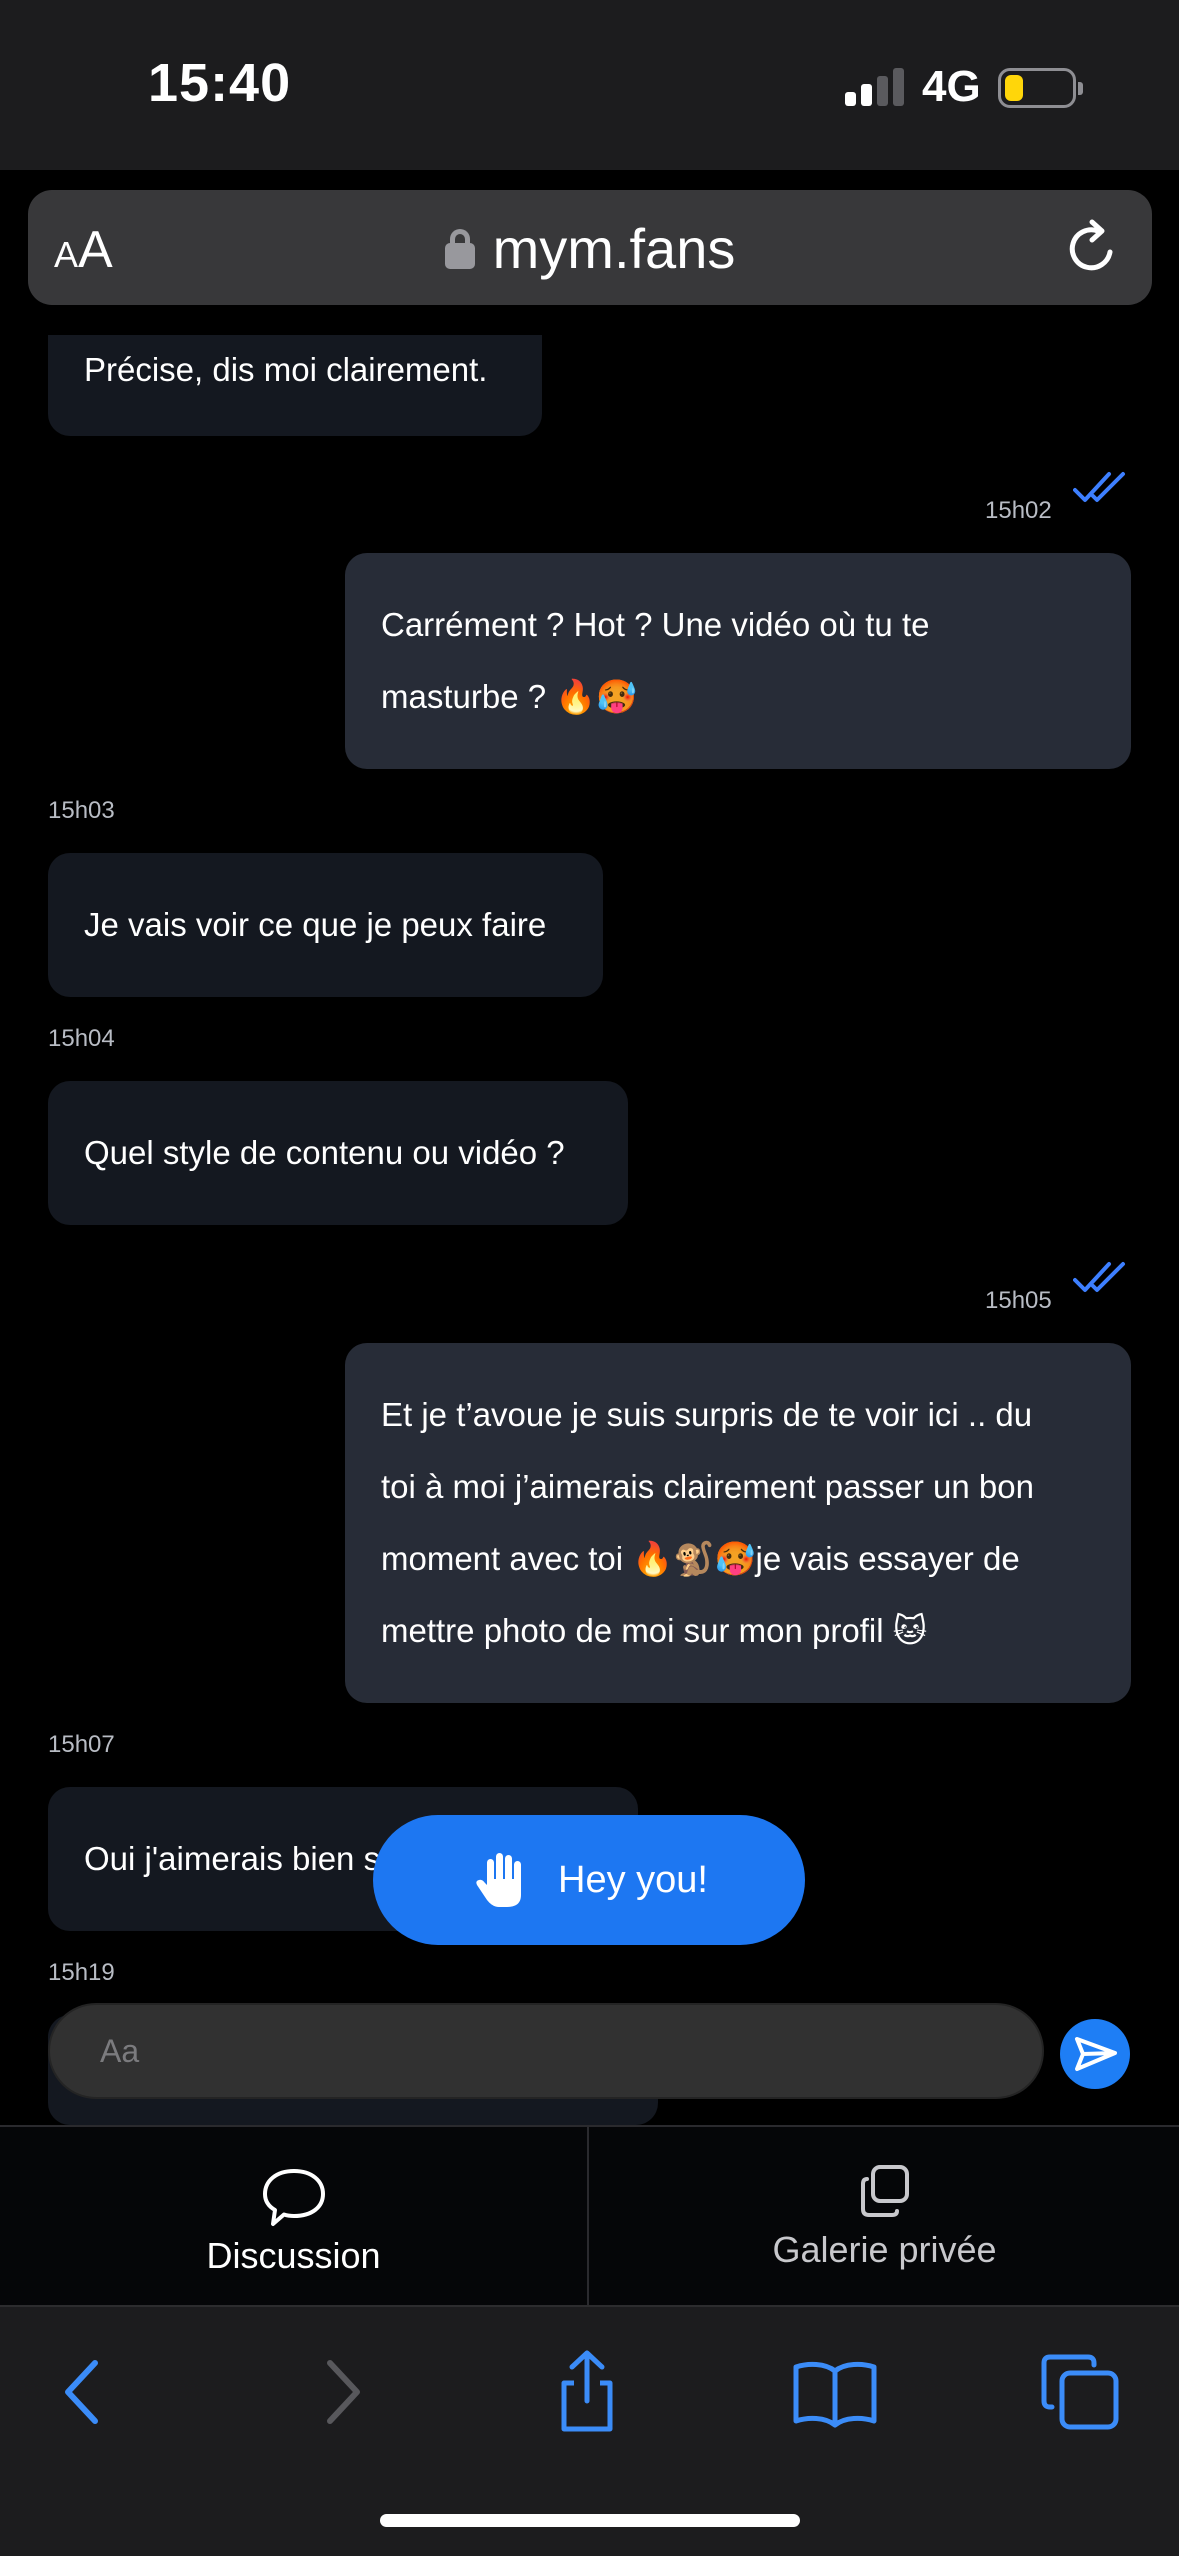 This screenshot has height=2556, width=1179. What do you see at coordinates (293, 2197) in the screenshot?
I see `speech-bubble-icon` at bounding box center [293, 2197].